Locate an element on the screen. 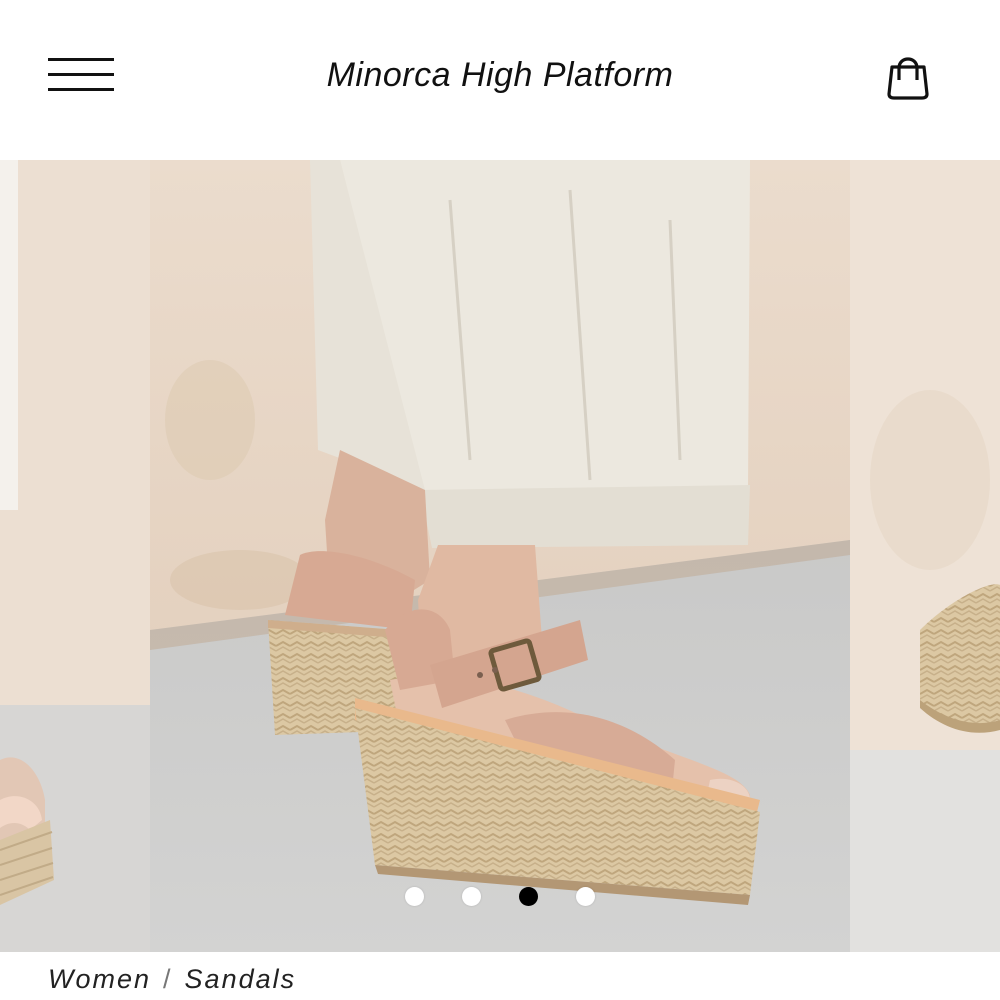 This screenshot has height=1000, width=1000. shopping-bag-icon is located at coordinates (908, 78).